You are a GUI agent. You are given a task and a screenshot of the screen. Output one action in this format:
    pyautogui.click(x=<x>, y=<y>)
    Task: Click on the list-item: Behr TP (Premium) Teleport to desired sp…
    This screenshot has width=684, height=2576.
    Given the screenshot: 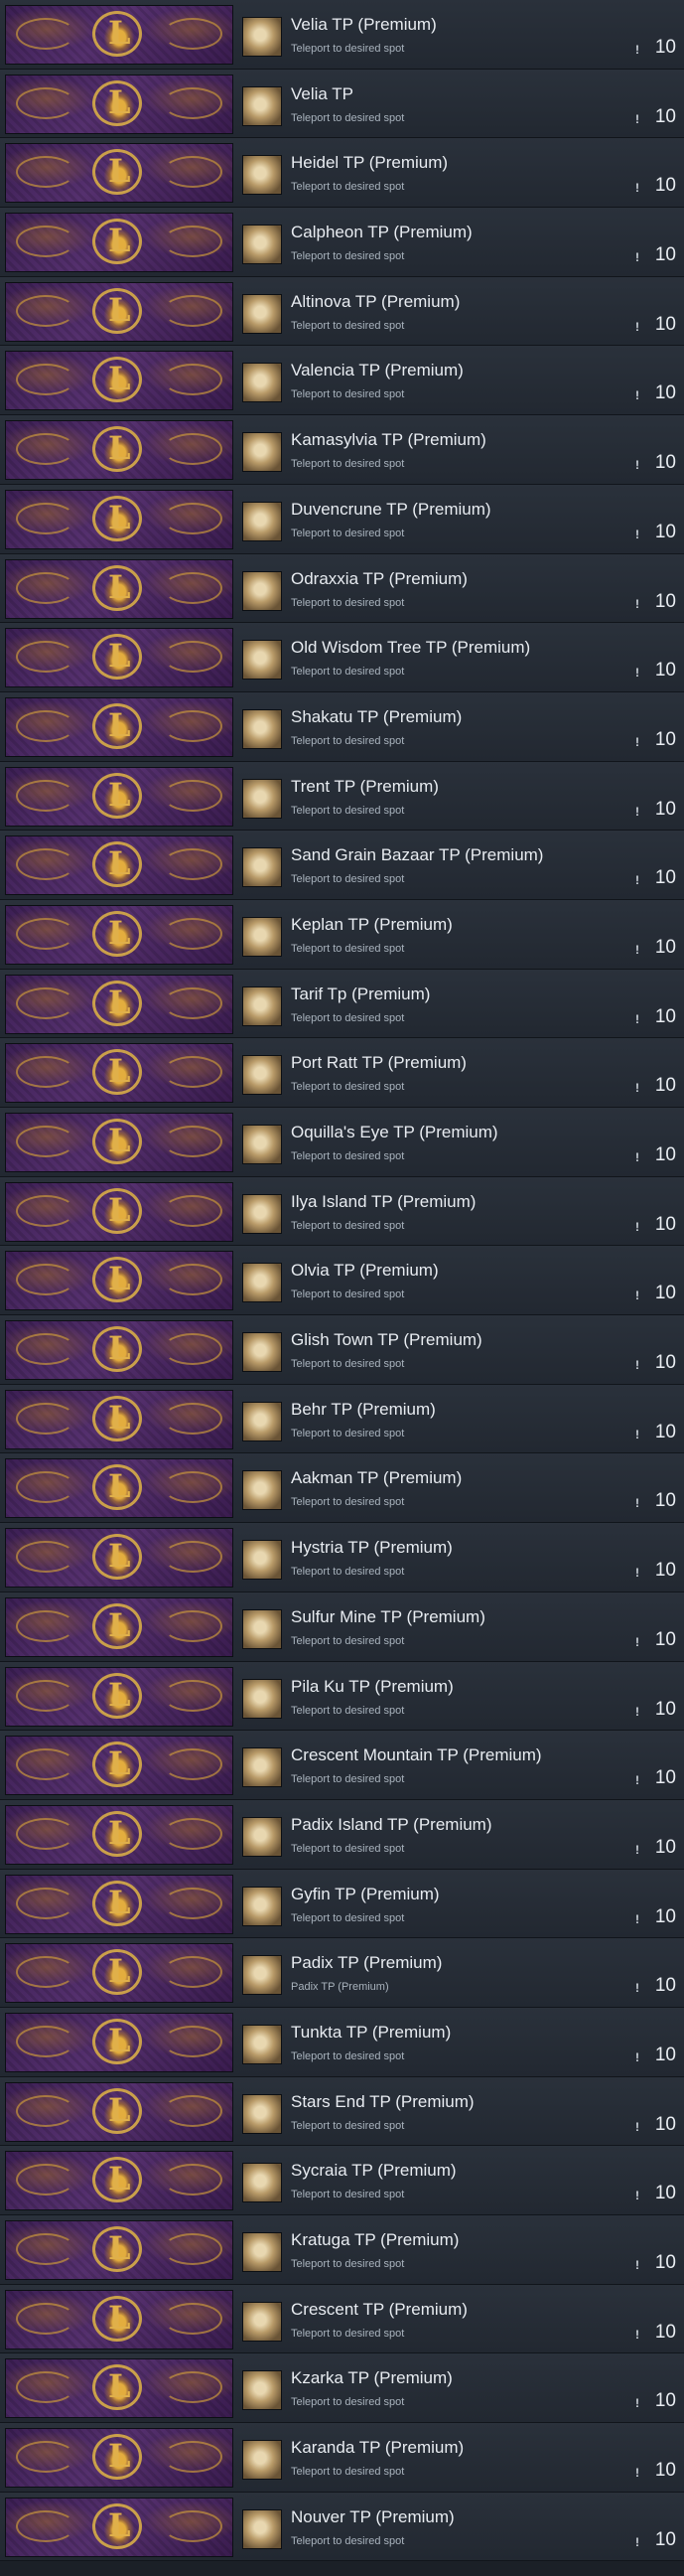 What is the action you would take?
    pyautogui.click(x=342, y=1419)
    